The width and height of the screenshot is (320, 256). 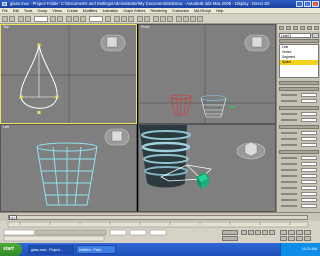 I want to click on stack-controls, so click(x=299, y=83).